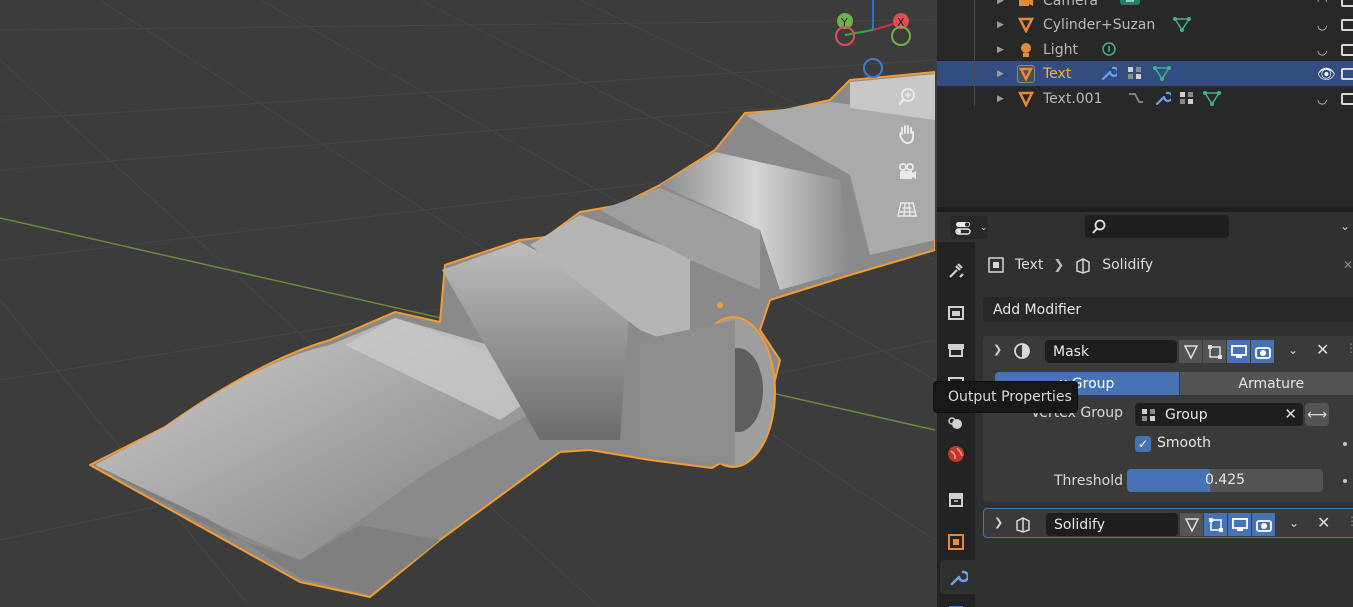  What do you see at coordinates (1130, 3) in the screenshot?
I see `camera-data-icon` at bounding box center [1130, 3].